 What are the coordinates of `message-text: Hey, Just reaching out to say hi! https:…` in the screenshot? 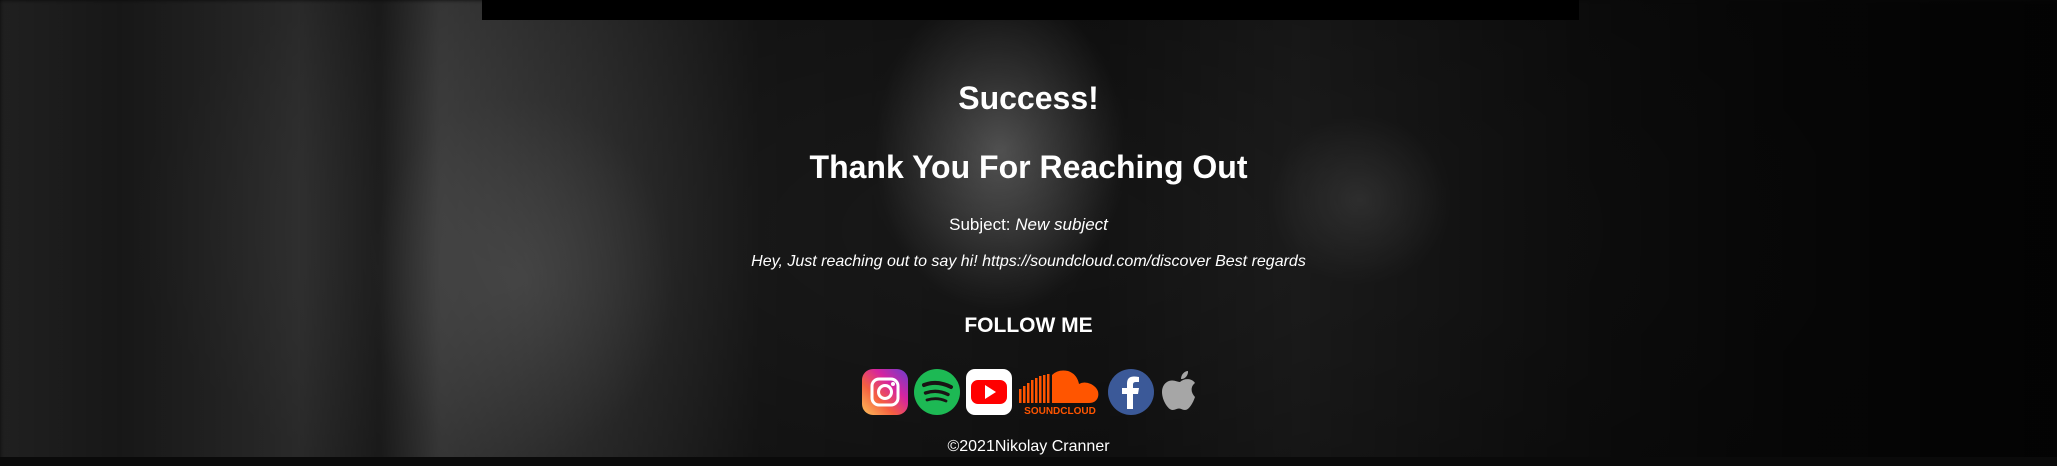 It's located at (1028, 261).